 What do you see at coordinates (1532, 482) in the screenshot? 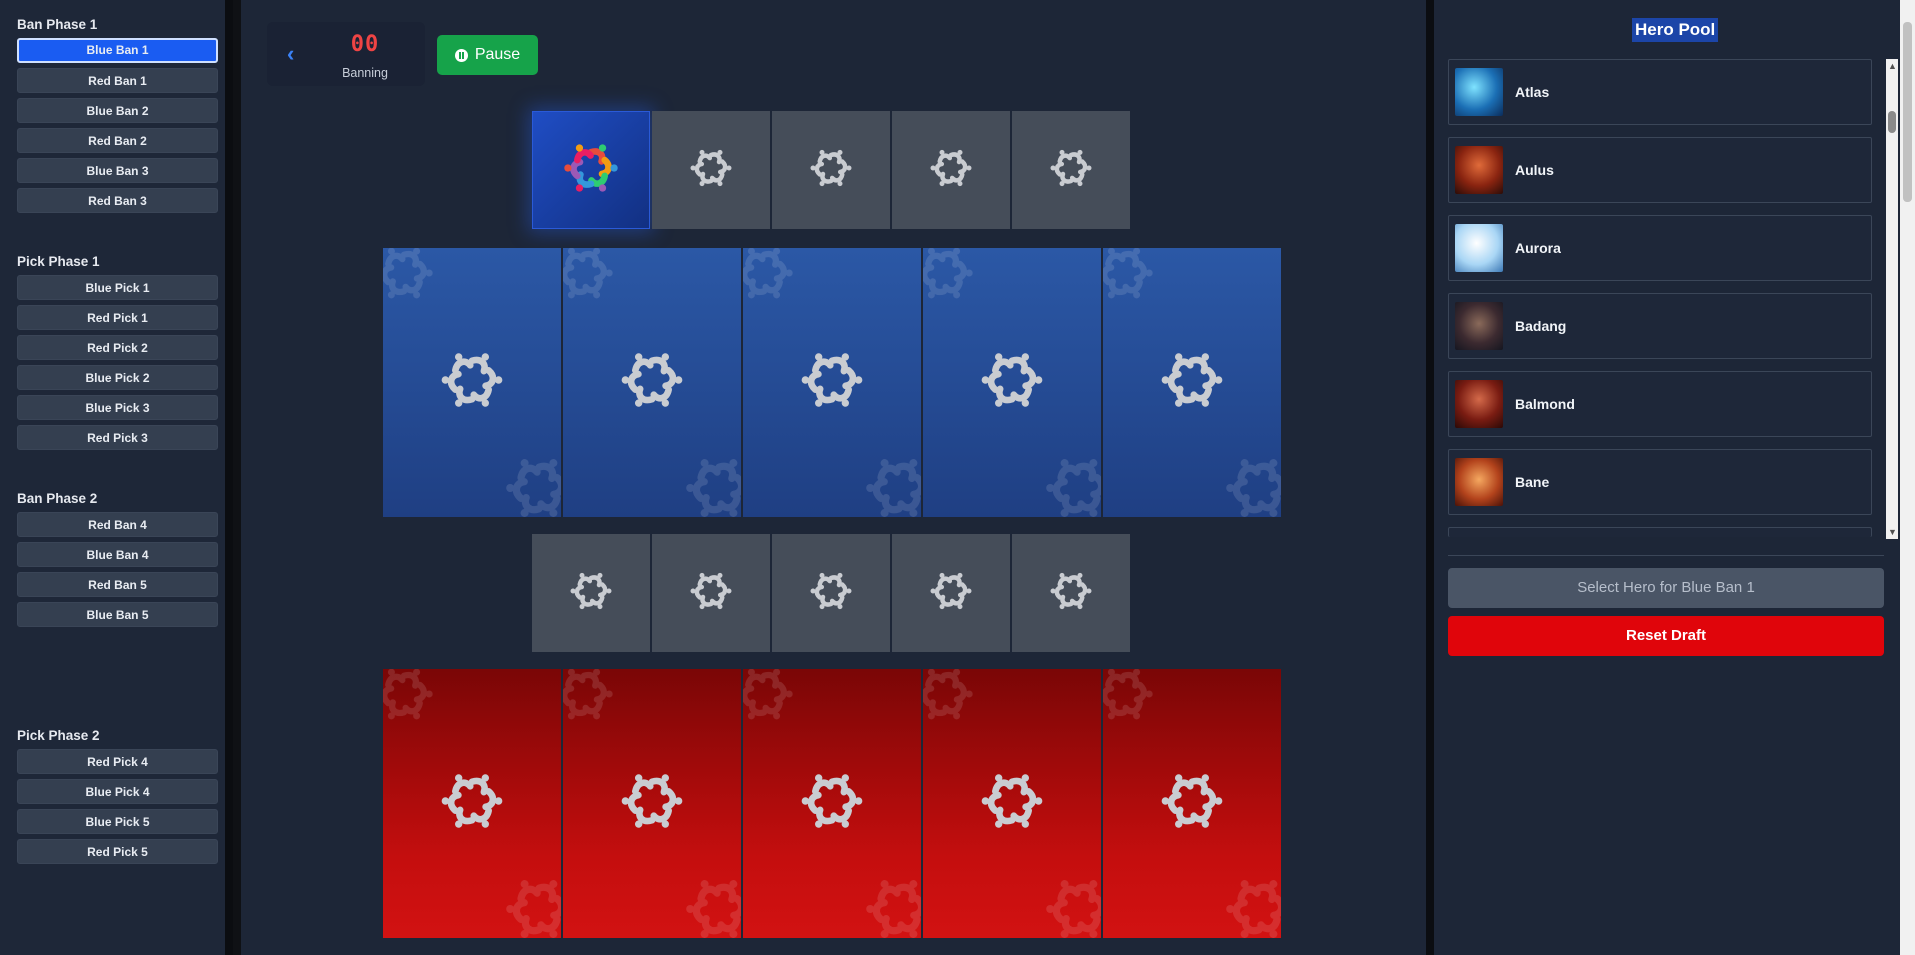
I see `hero-name: Bane` at bounding box center [1532, 482].